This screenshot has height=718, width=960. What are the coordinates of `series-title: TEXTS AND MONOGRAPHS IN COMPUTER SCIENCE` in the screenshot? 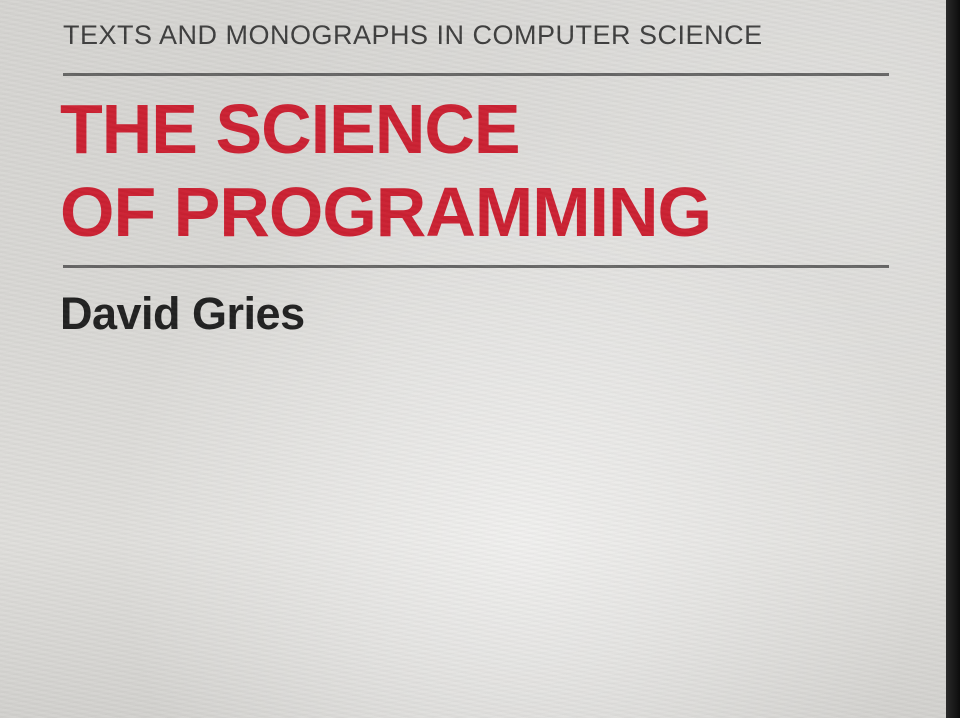 It's located at (413, 35).